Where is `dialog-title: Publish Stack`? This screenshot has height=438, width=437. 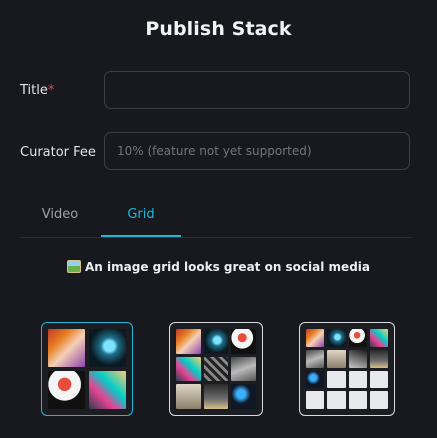
dialog-title: Publish Stack is located at coordinates (218, 29).